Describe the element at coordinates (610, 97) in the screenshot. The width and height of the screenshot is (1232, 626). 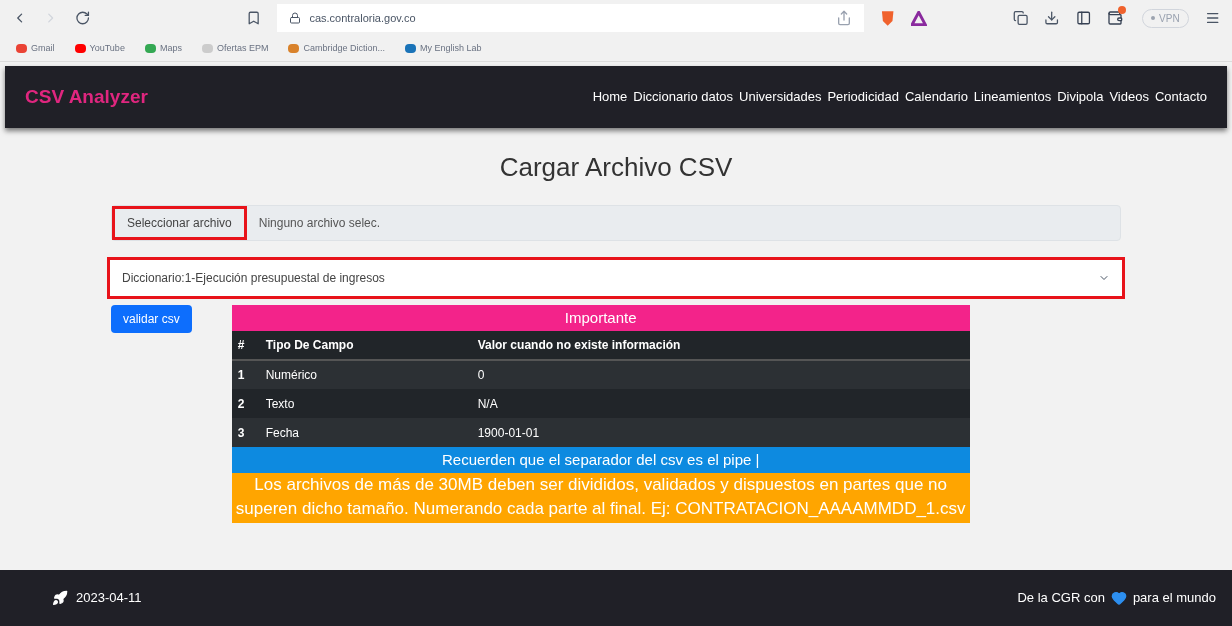
I see `nav-link: Home` at that location.